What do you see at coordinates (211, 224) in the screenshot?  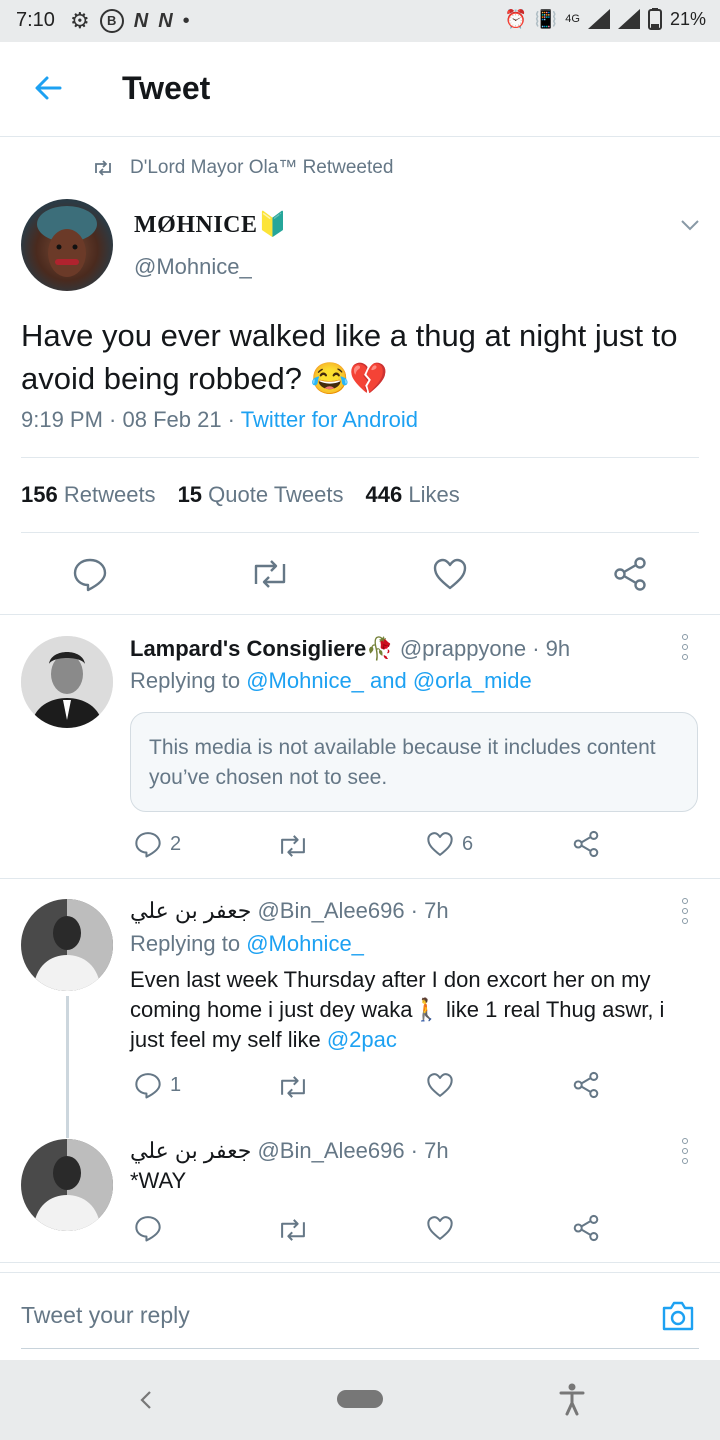 I see `display-name: MØHNICE🔰` at bounding box center [211, 224].